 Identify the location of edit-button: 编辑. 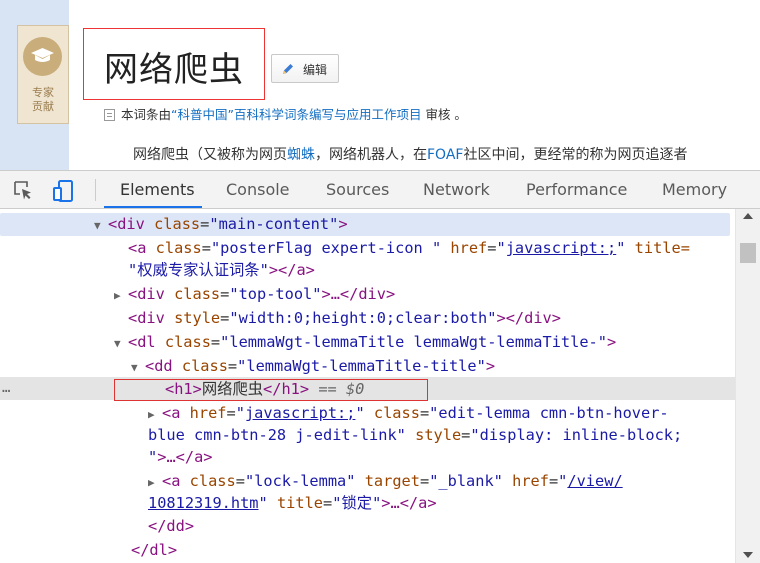
(305, 68).